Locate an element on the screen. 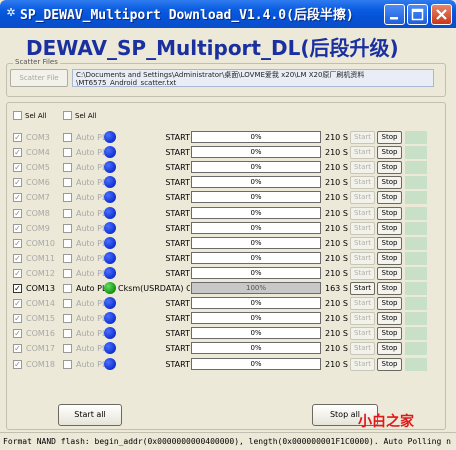  app-icon: ✲ is located at coordinates (11, 12).